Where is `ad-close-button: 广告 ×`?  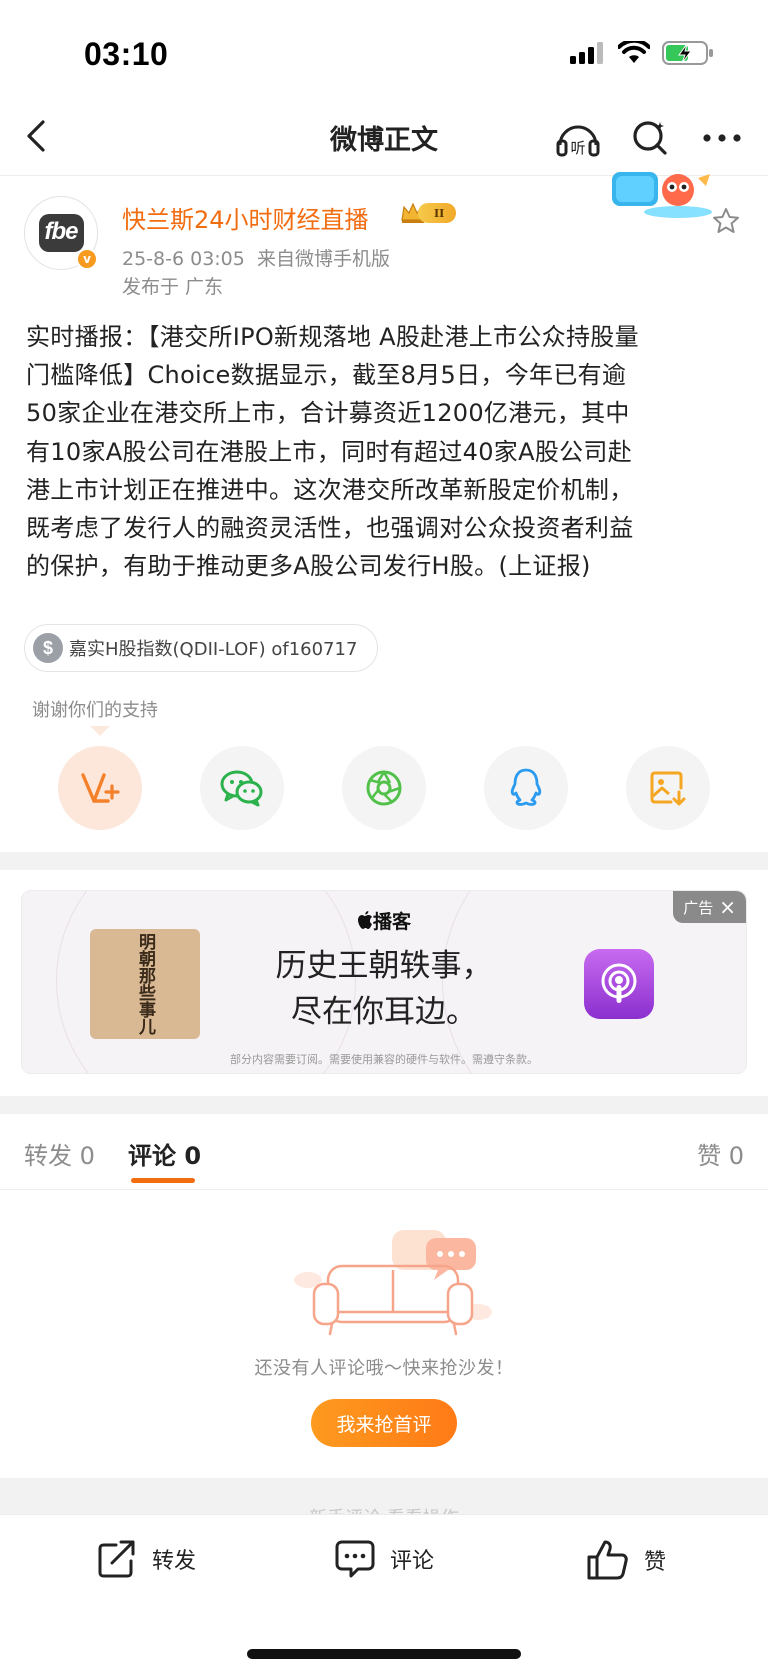
ad-close-button: 广告 × is located at coordinates (709, 907).